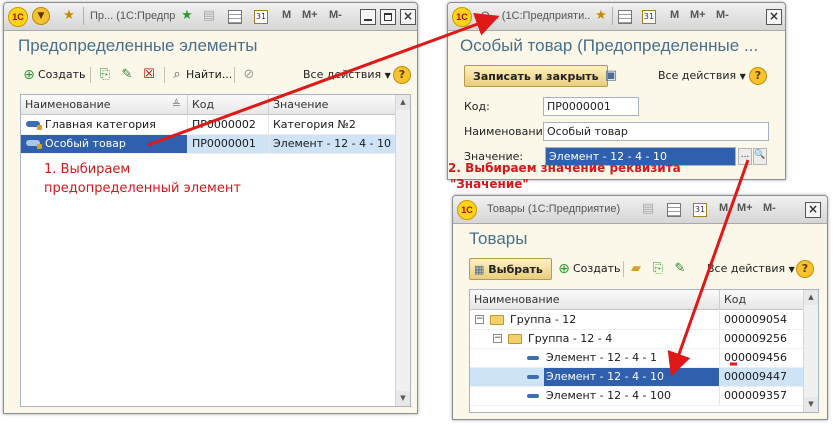 This screenshot has height=425, width=833. Describe the element at coordinates (209, 125) in the screenshot. I see `table-row: Главная категория ПР0000002 Категория №2` at that location.